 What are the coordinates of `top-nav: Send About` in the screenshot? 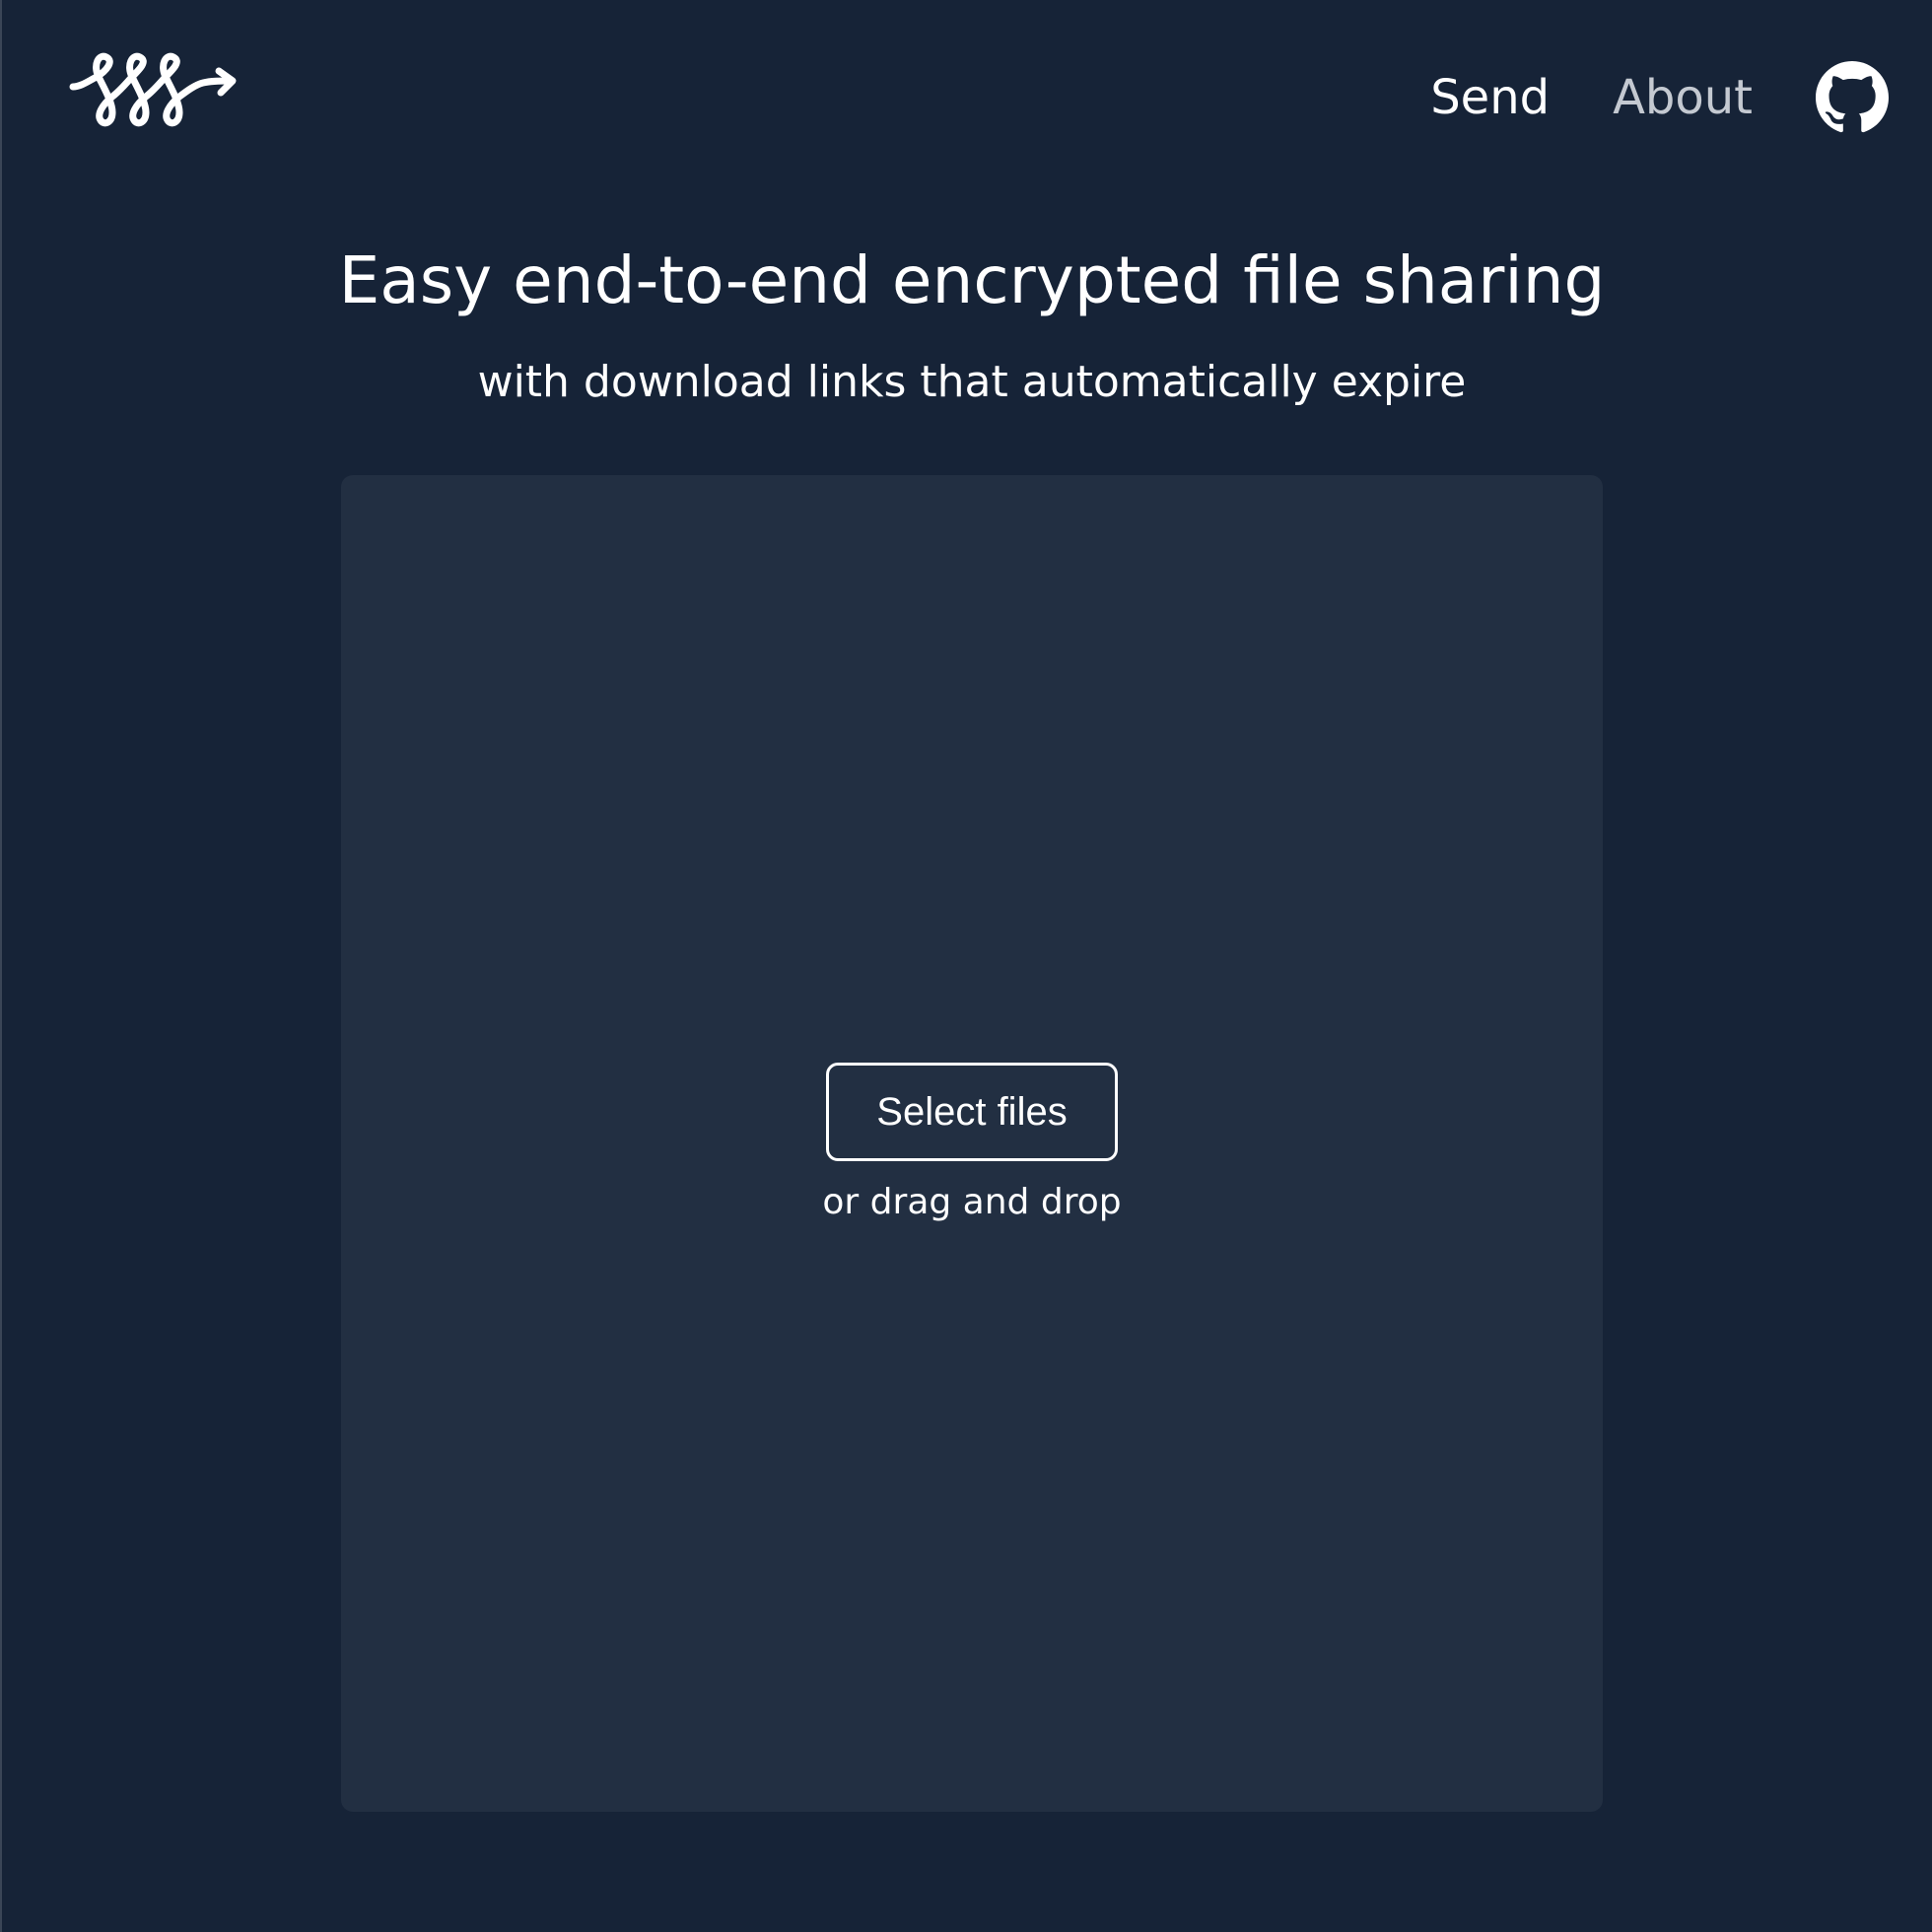 It's located at (1660, 98).